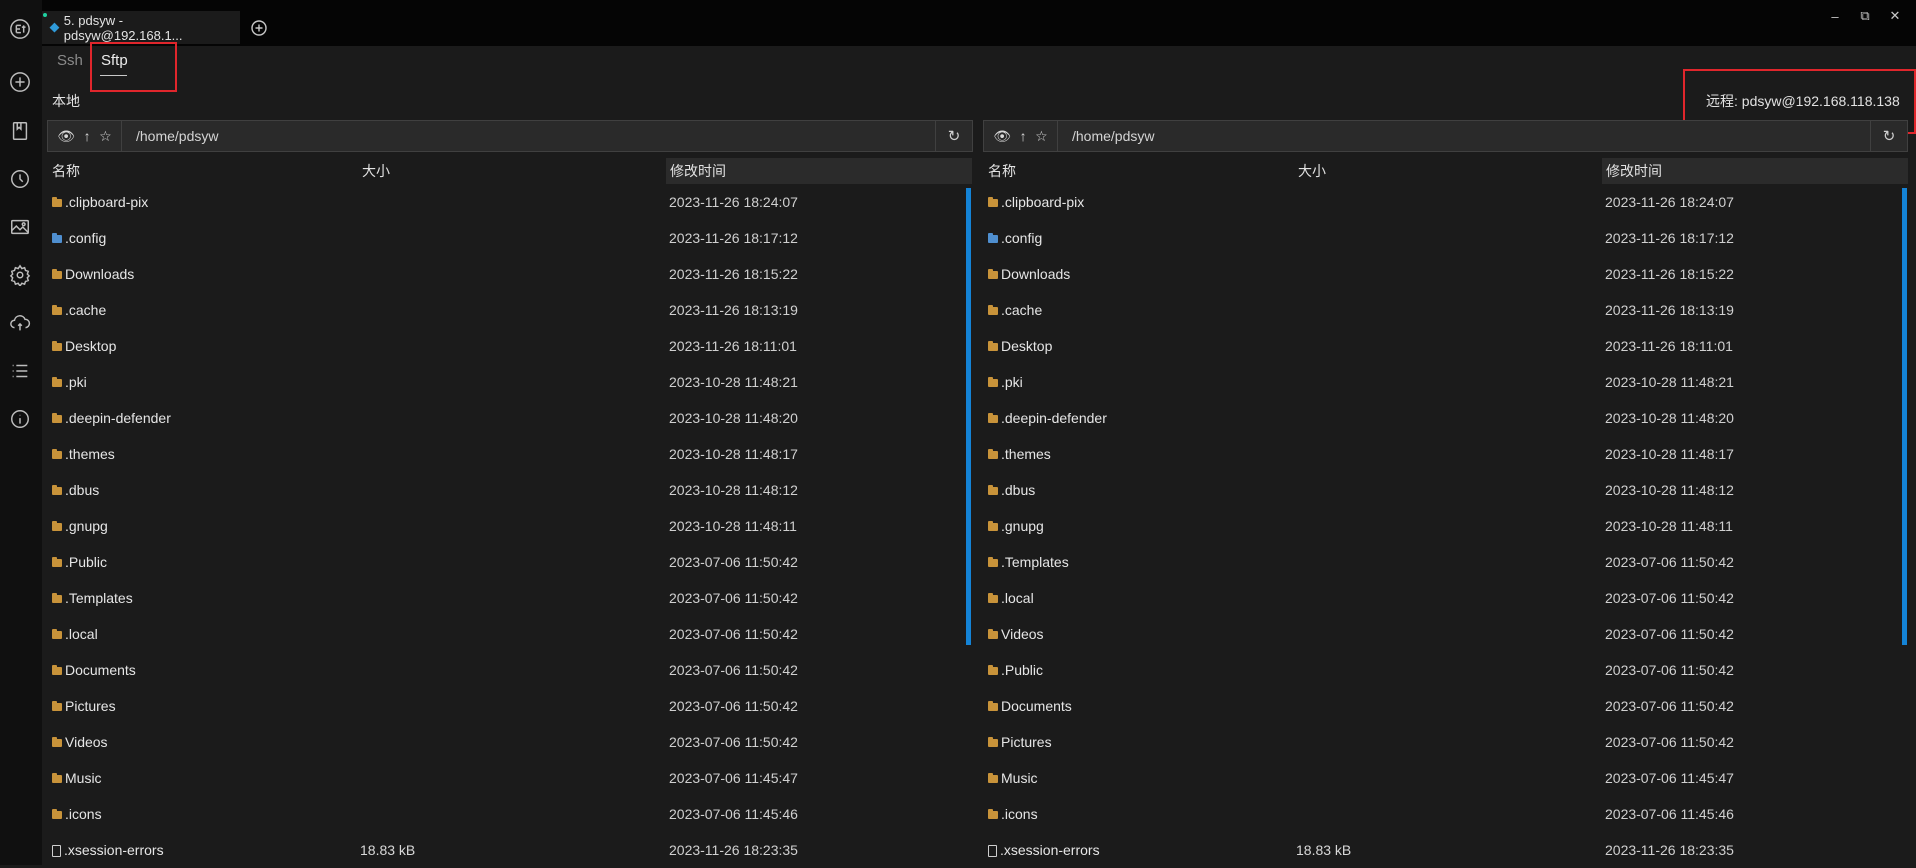 The height and width of the screenshot is (868, 1916). What do you see at coordinates (527, 136) in the screenshot?
I see `local-path-input` at bounding box center [527, 136].